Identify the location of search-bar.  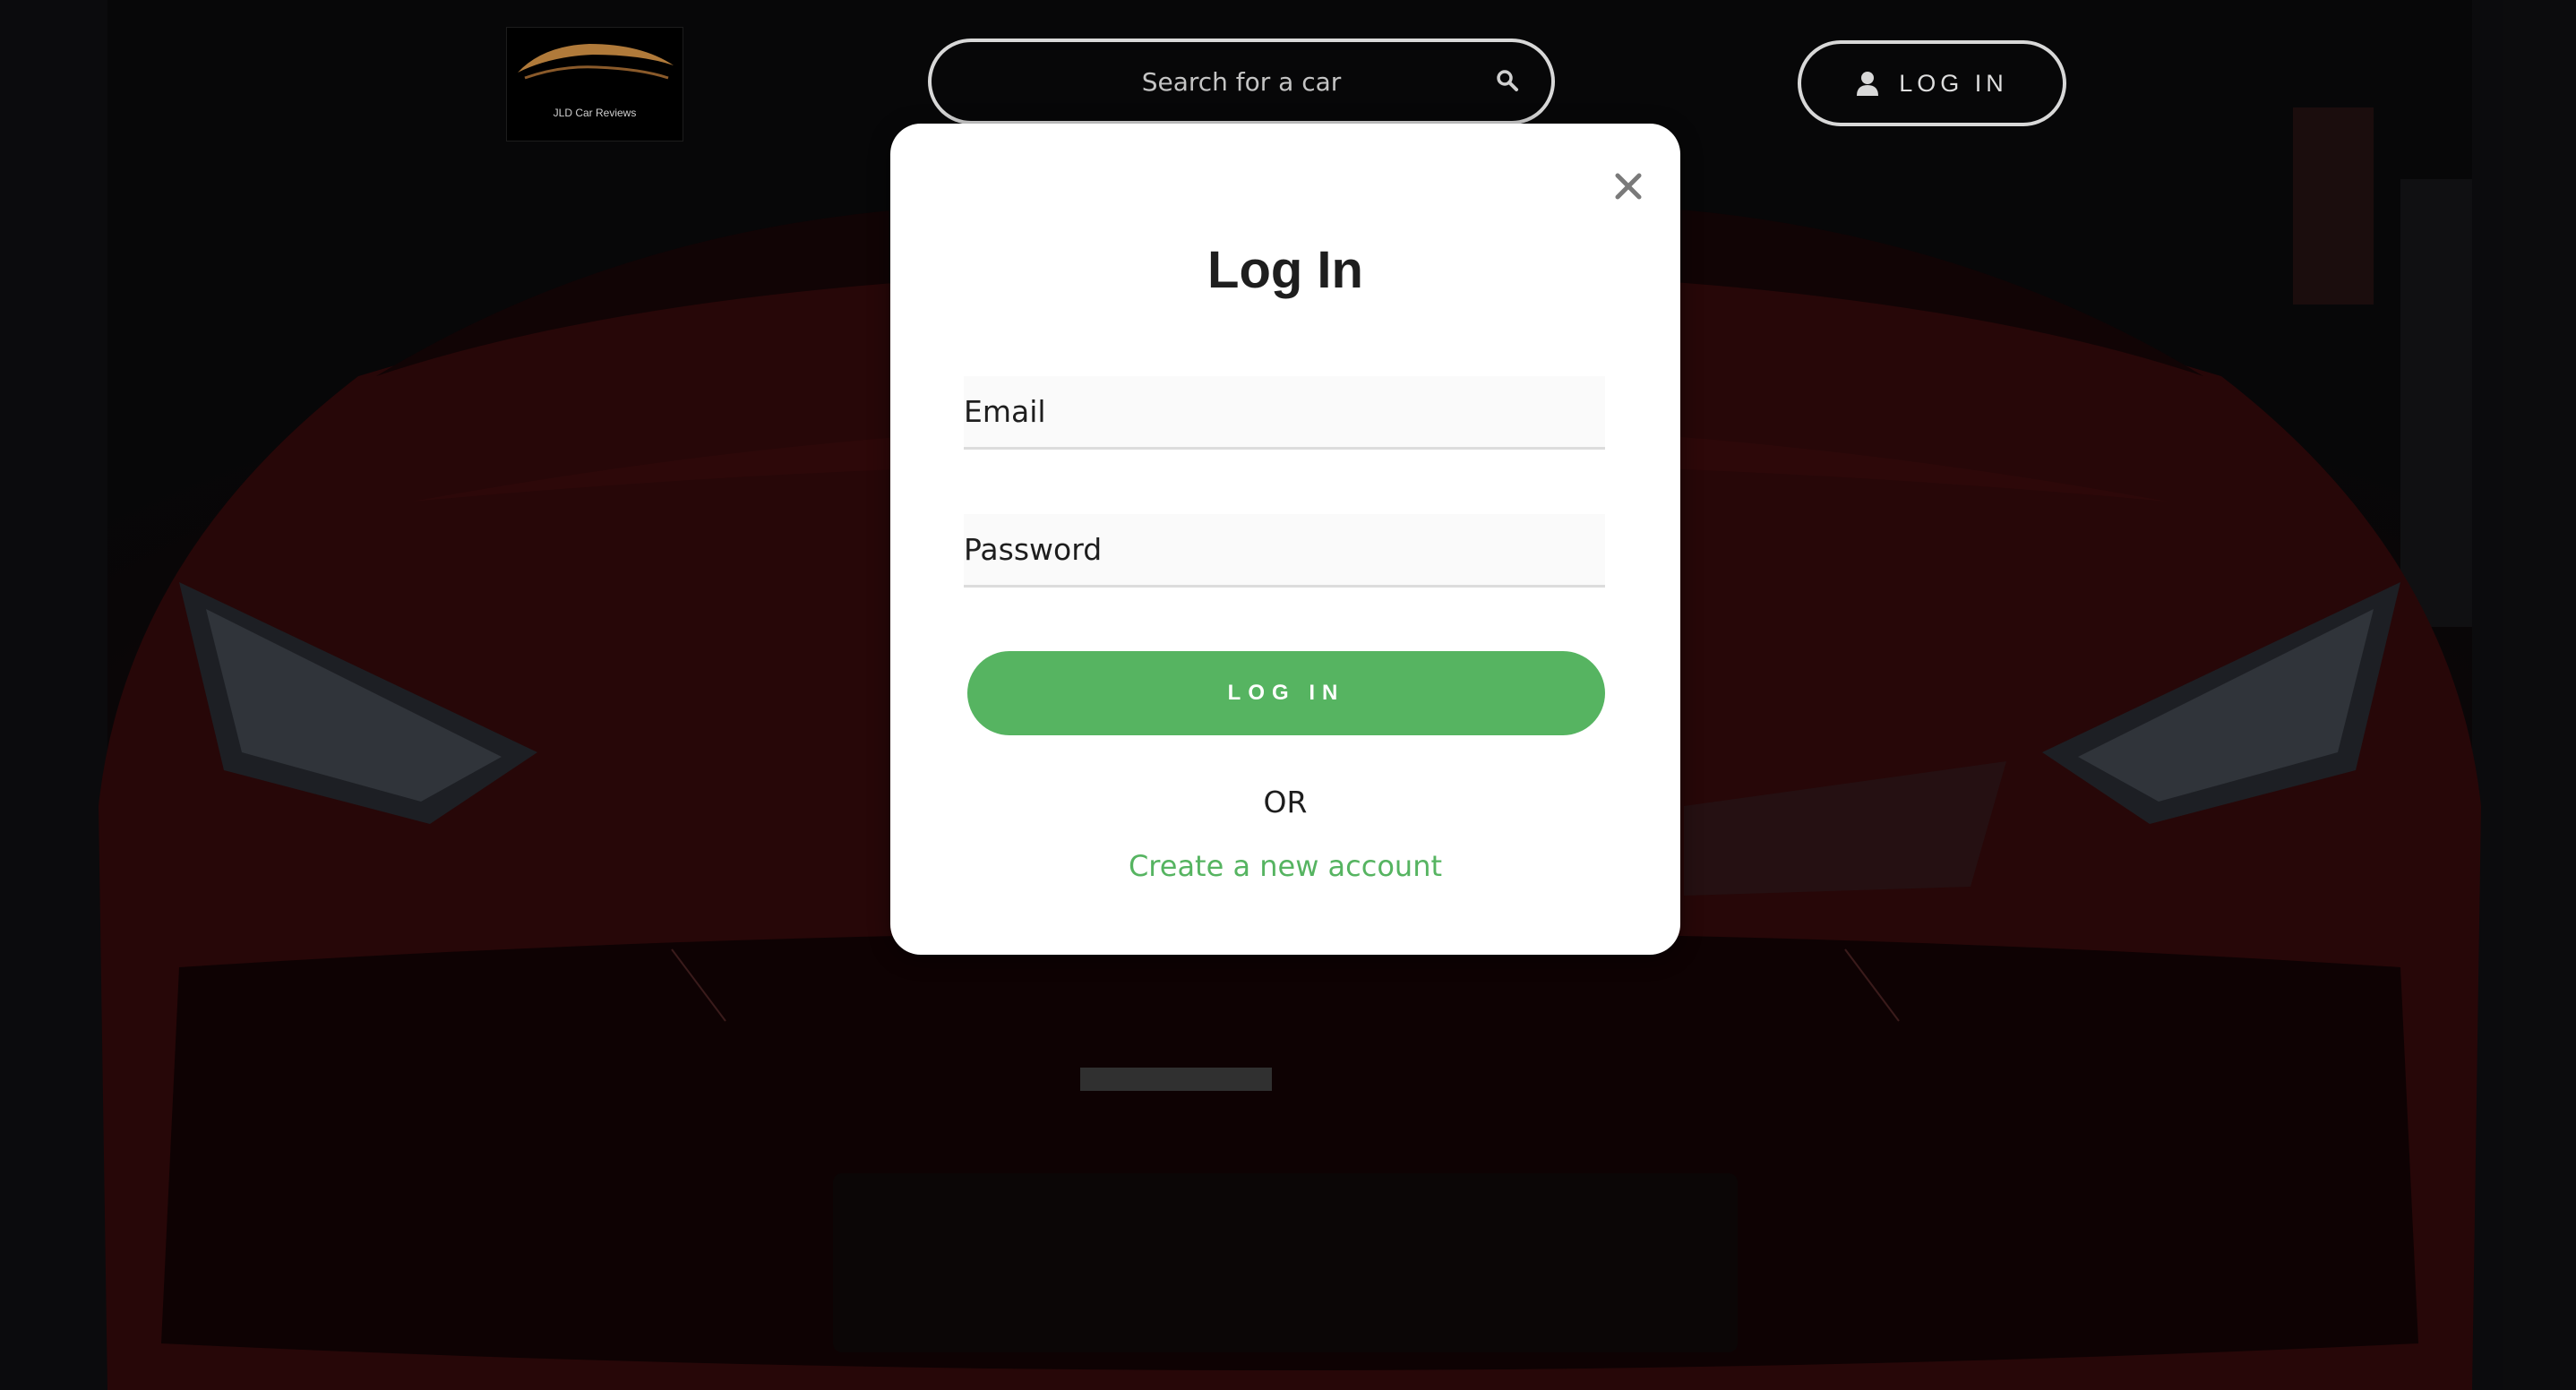
(1241, 82).